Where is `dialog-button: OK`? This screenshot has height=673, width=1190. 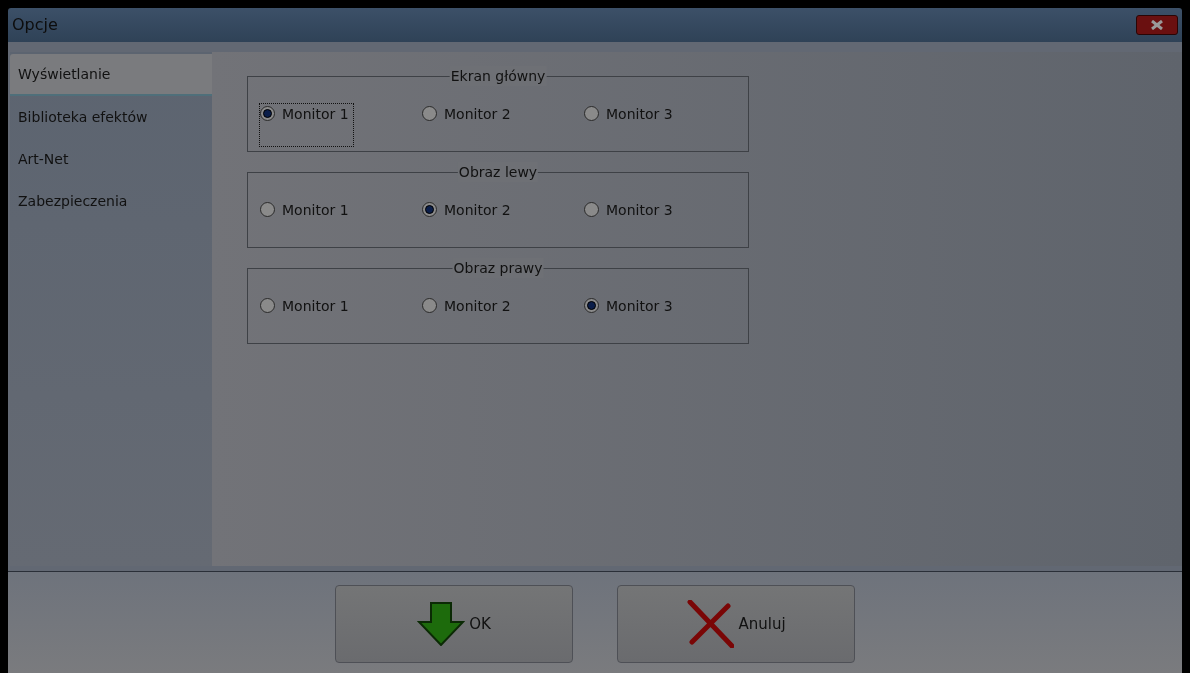
dialog-button: OK is located at coordinates (454, 624).